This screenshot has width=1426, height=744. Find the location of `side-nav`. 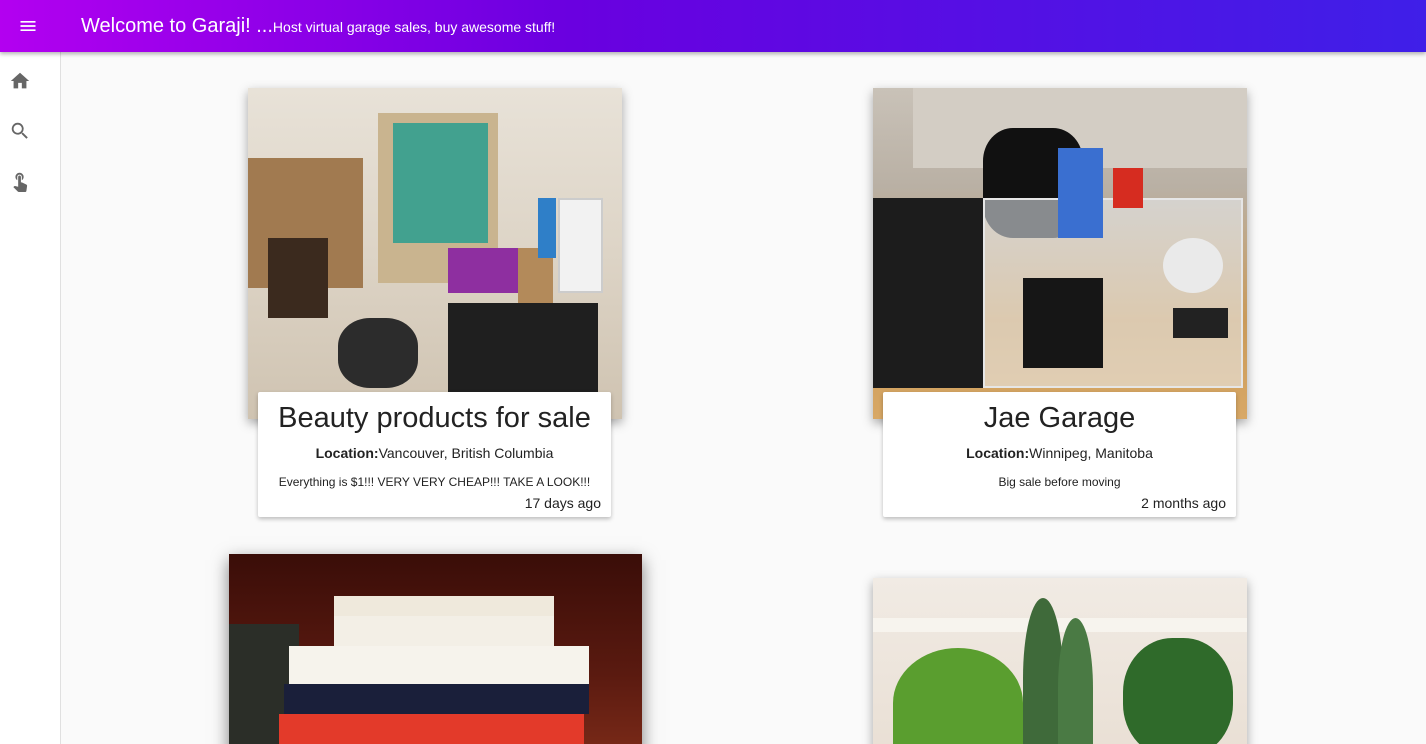

side-nav is located at coordinates (30, 398).